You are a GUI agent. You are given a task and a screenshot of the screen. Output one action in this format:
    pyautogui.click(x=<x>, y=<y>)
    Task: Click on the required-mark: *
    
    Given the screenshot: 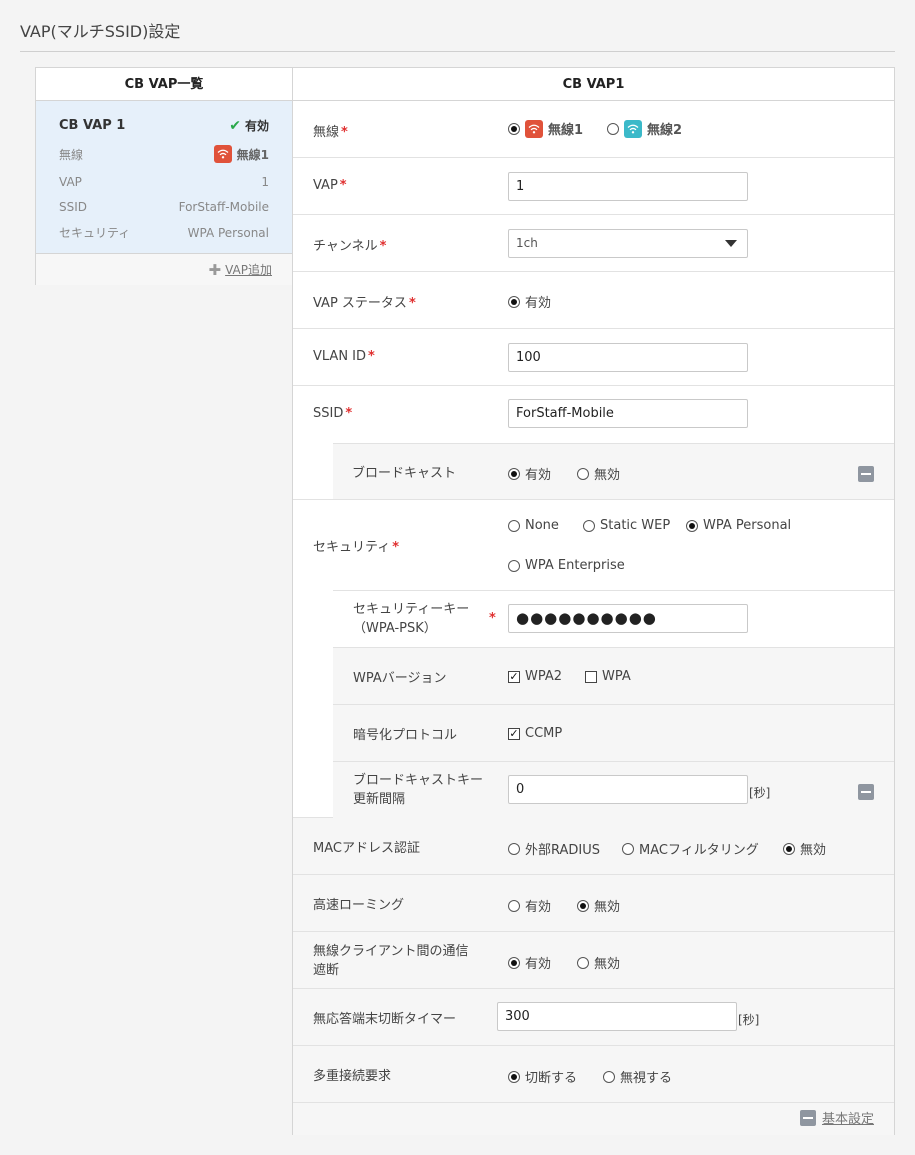 What is the action you would take?
    pyautogui.click(x=492, y=618)
    